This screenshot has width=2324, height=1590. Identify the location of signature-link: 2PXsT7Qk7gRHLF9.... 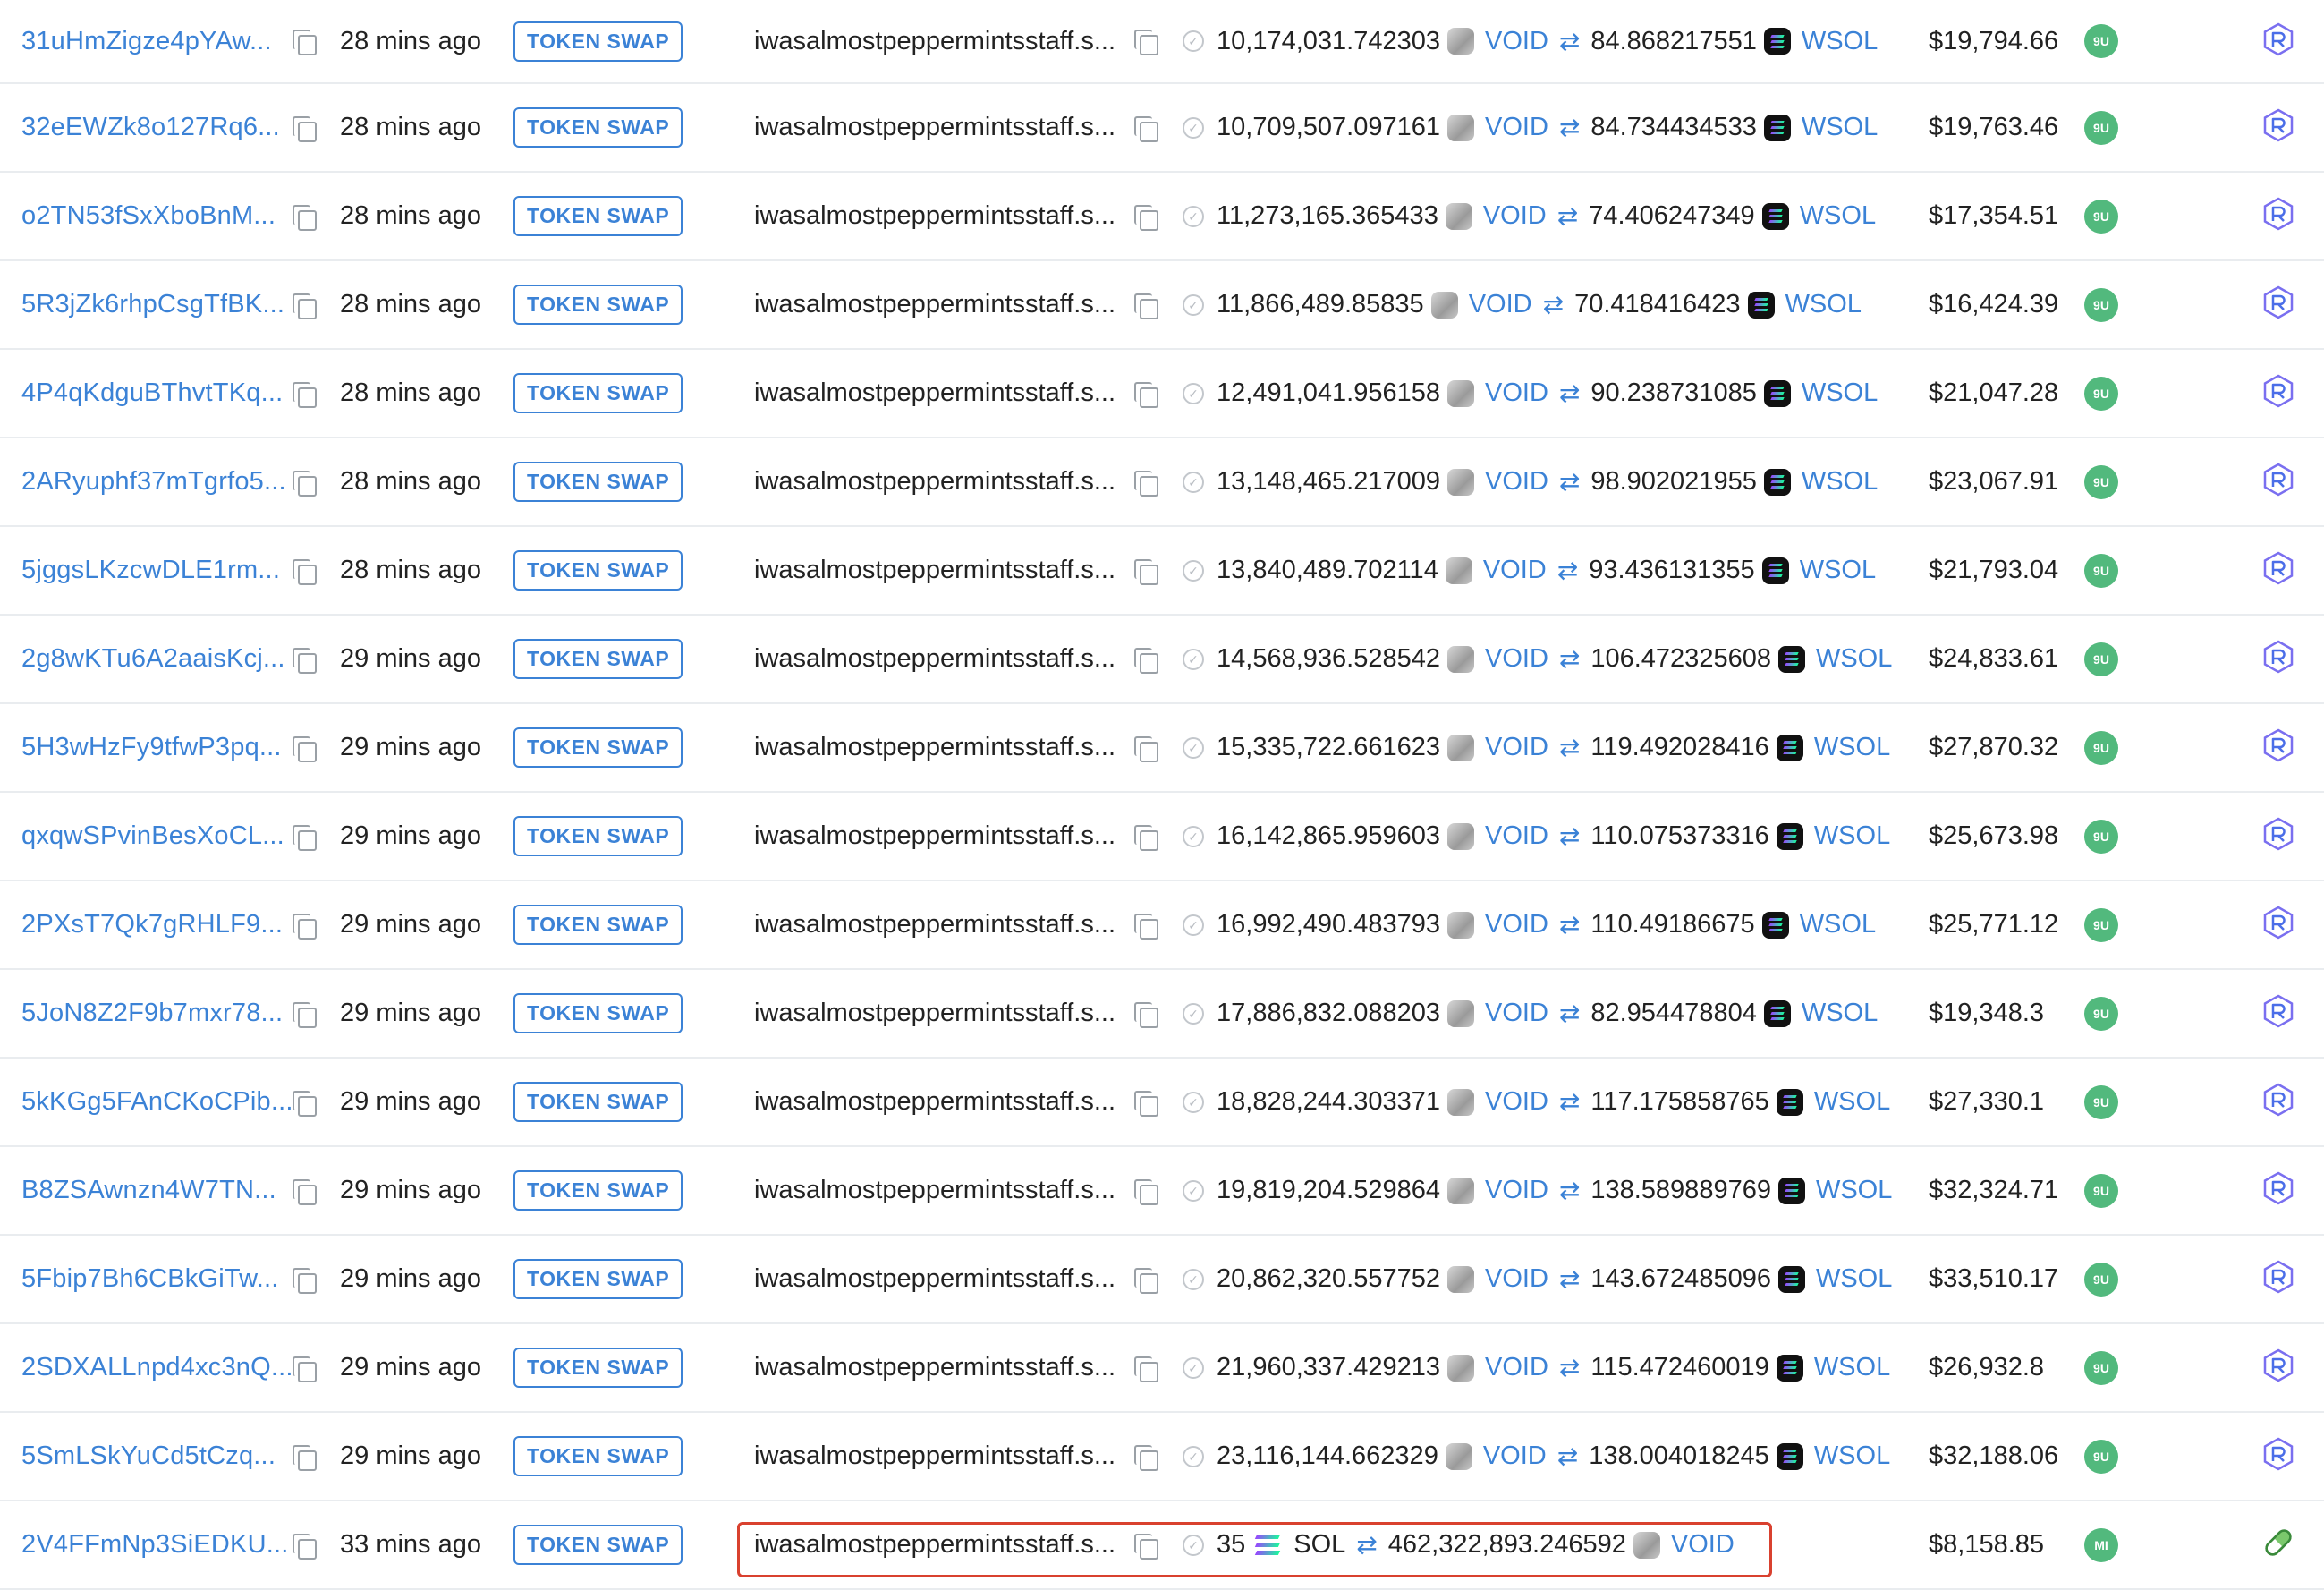
(152, 925).